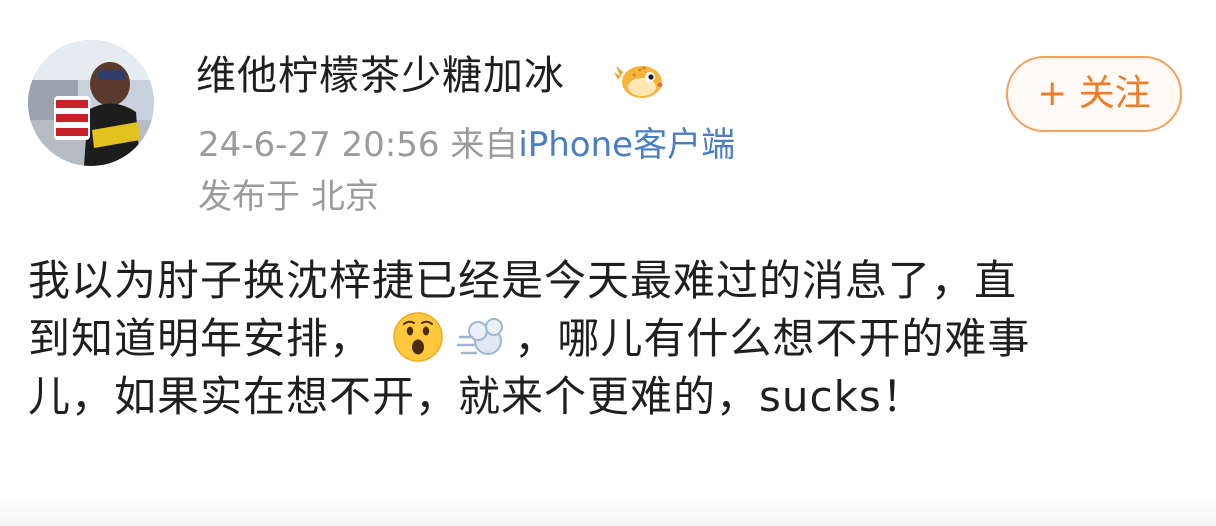 Image resolution: width=1216 pixels, height=526 pixels. Describe the element at coordinates (626, 145) in the screenshot. I see `source-link: iPhone客户端` at that location.